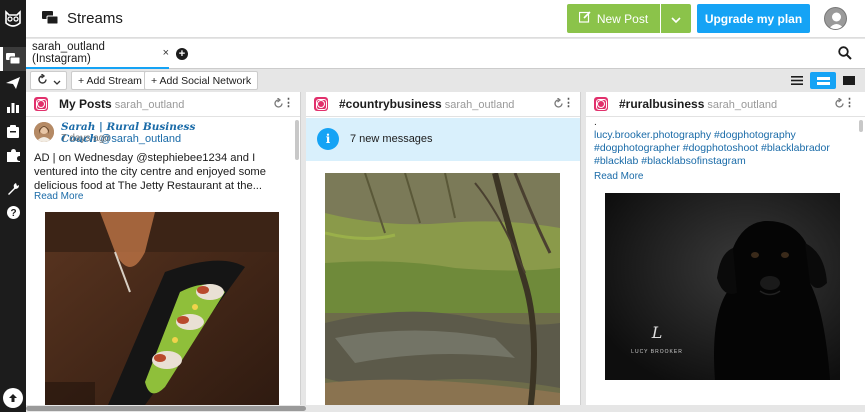  Describe the element at coordinates (166, 53) in the screenshot. I see `tab-close-icon: ×` at that location.